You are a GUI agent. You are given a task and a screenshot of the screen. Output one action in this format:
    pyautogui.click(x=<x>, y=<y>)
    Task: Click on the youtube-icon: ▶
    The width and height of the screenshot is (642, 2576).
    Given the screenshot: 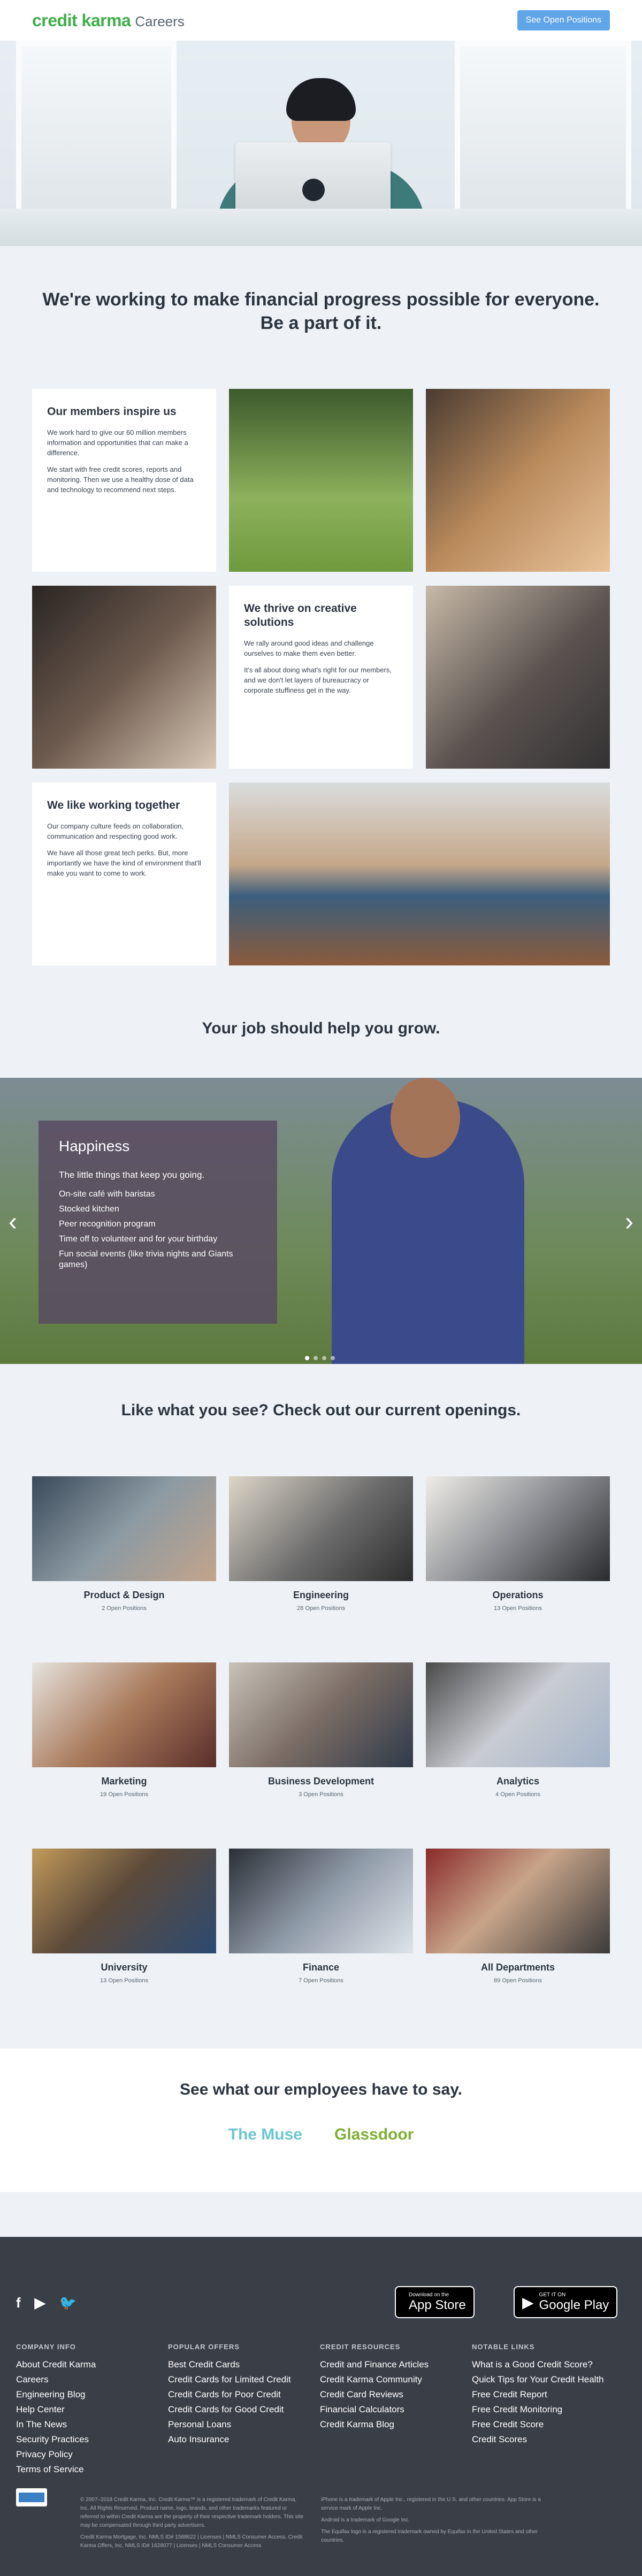 What is the action you would take?
    pyautogui.click(x=40, y=2303)
    